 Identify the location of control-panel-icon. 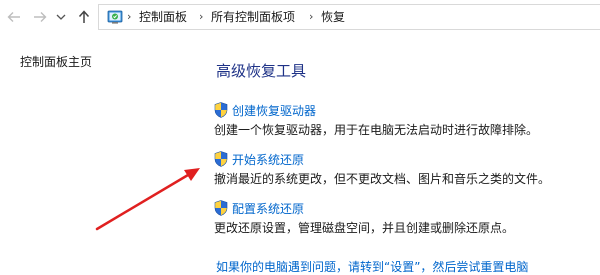
(115, 17).